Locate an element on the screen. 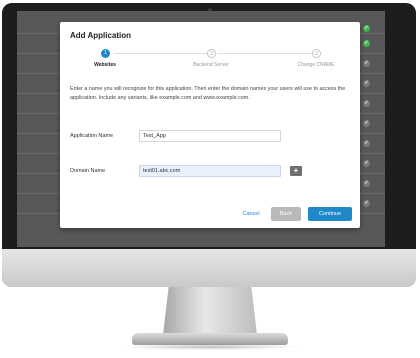 The image size is (420, 358). stand-shadow is located at coordinates (210, 347).